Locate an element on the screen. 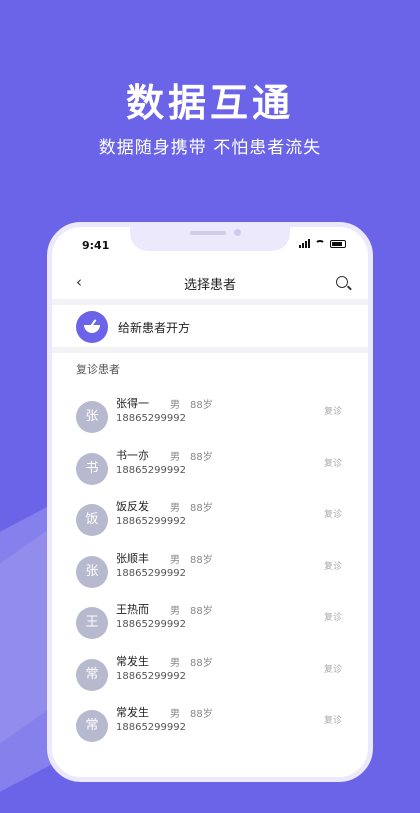 This screenshot has width=420, height=813. patient-name: 书一亦 is located at coordinates (132, 455).